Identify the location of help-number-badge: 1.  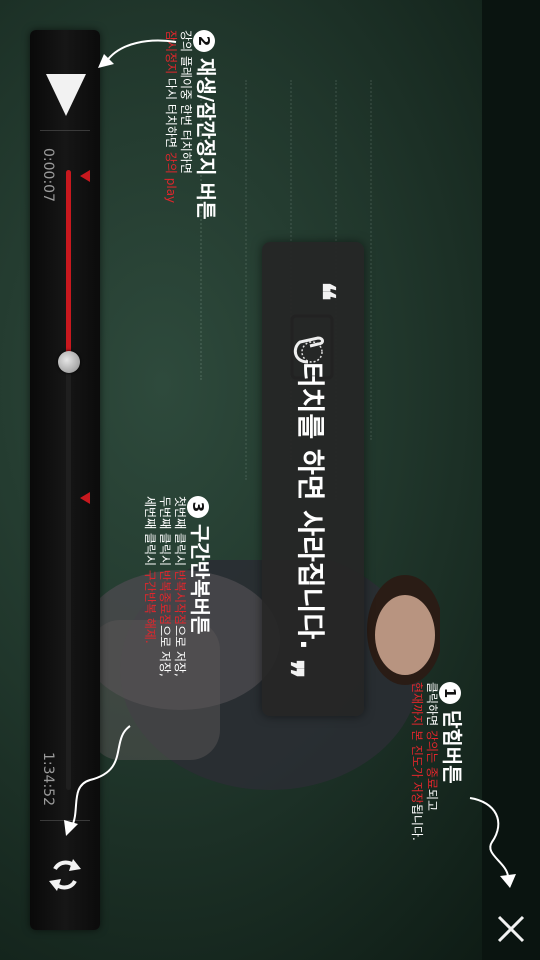
(450, 693).